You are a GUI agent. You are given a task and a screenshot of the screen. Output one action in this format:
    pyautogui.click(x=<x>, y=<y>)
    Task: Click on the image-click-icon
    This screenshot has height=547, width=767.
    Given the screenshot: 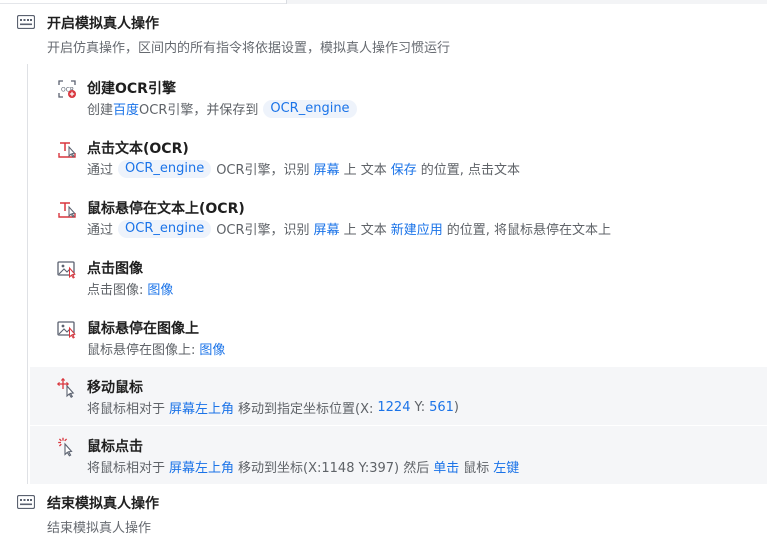 What is the action you would take?
    pyautogui.click(x=66, y=270)
    